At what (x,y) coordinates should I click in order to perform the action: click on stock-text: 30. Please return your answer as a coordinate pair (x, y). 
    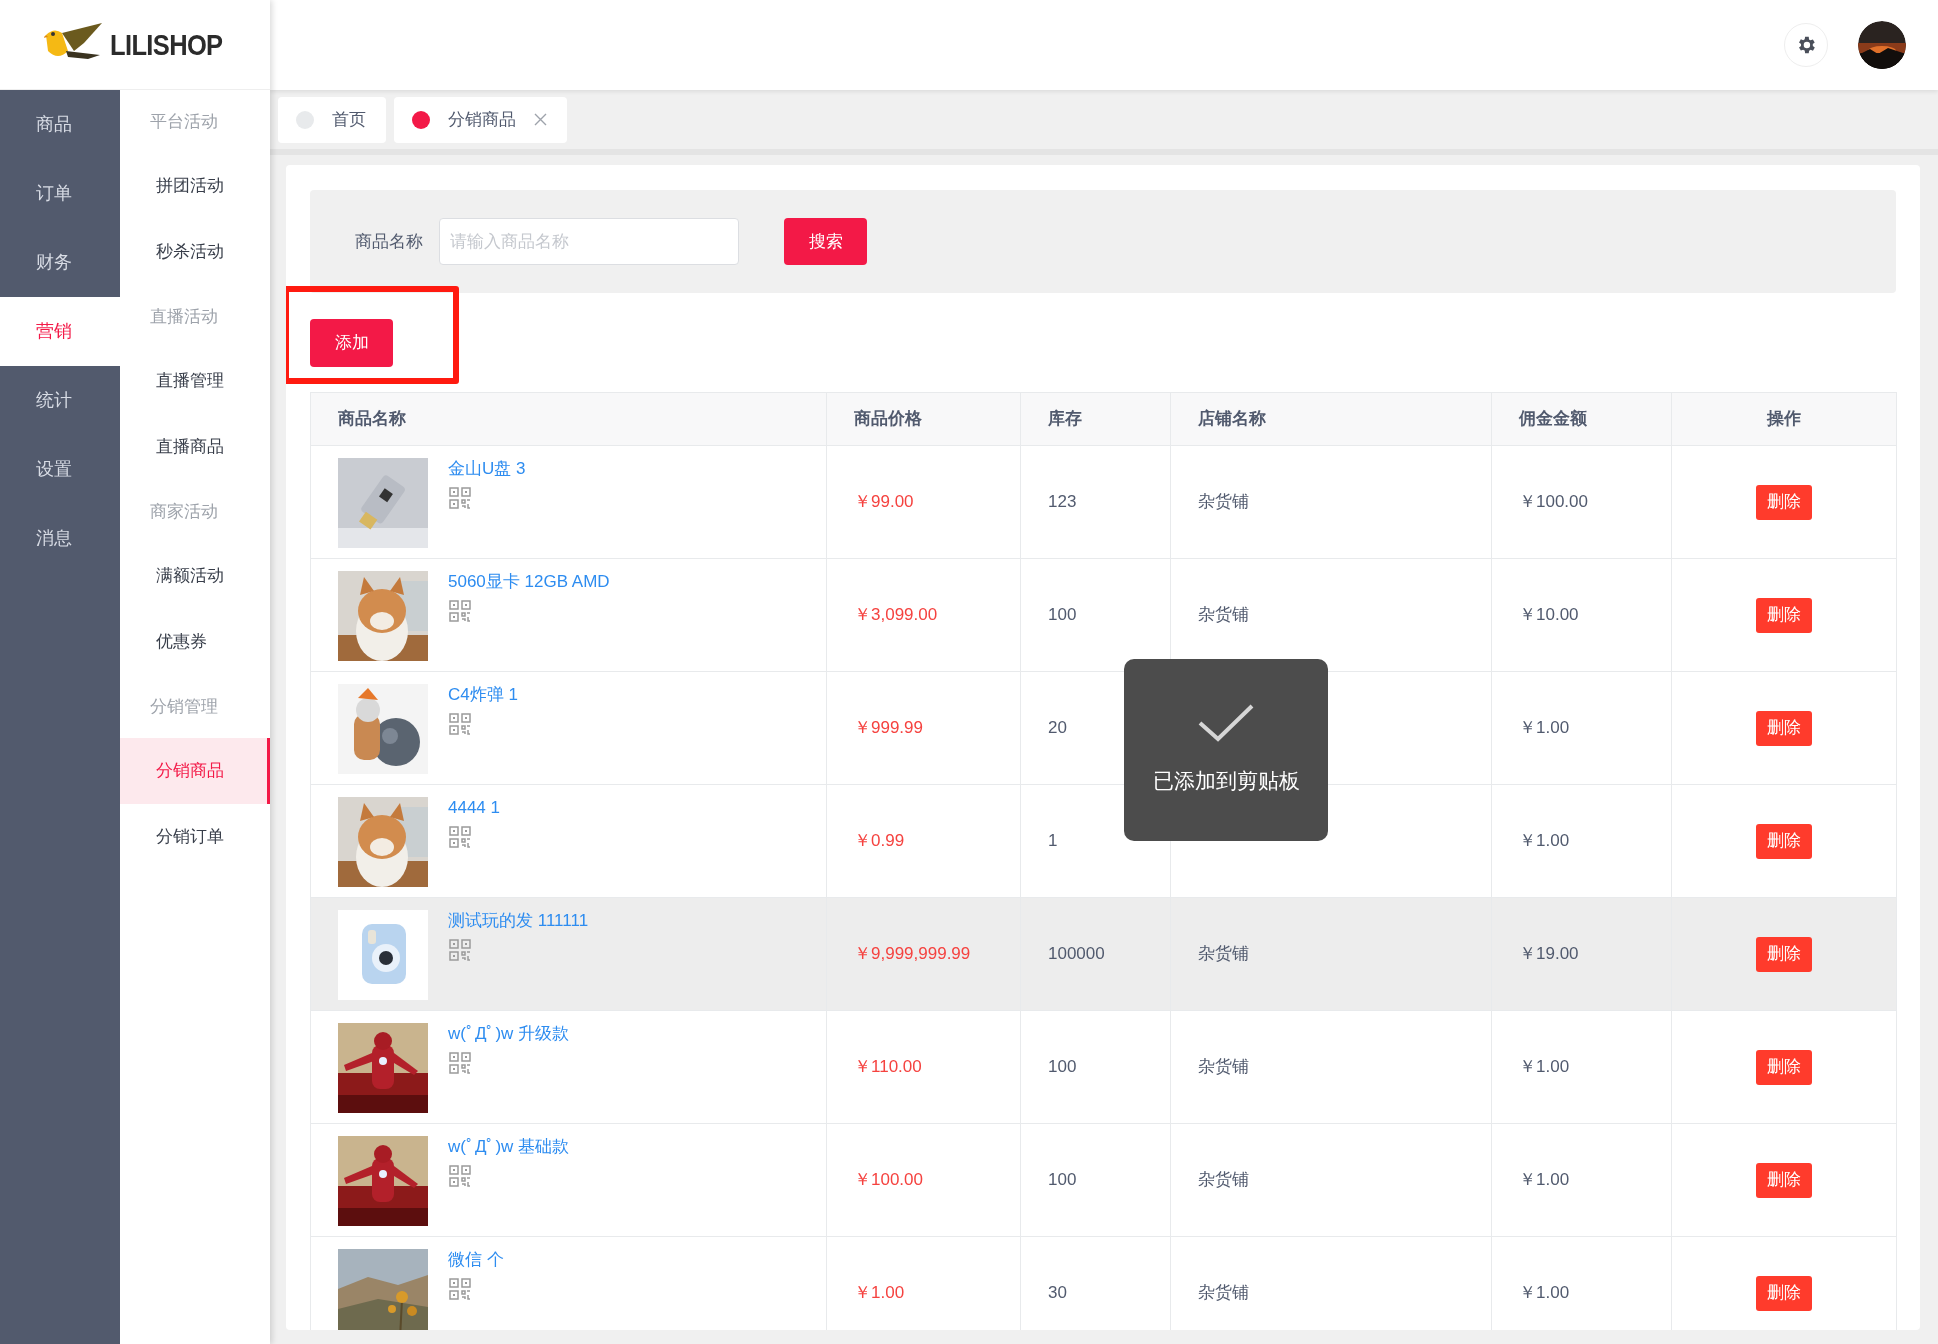
    Looking at the image, I should click on (1057, 1293).